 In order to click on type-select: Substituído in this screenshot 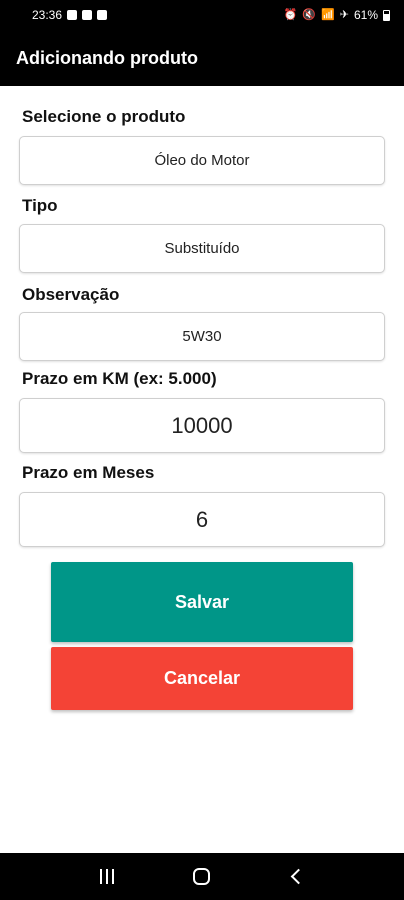, I will do `click(202, 248)`.